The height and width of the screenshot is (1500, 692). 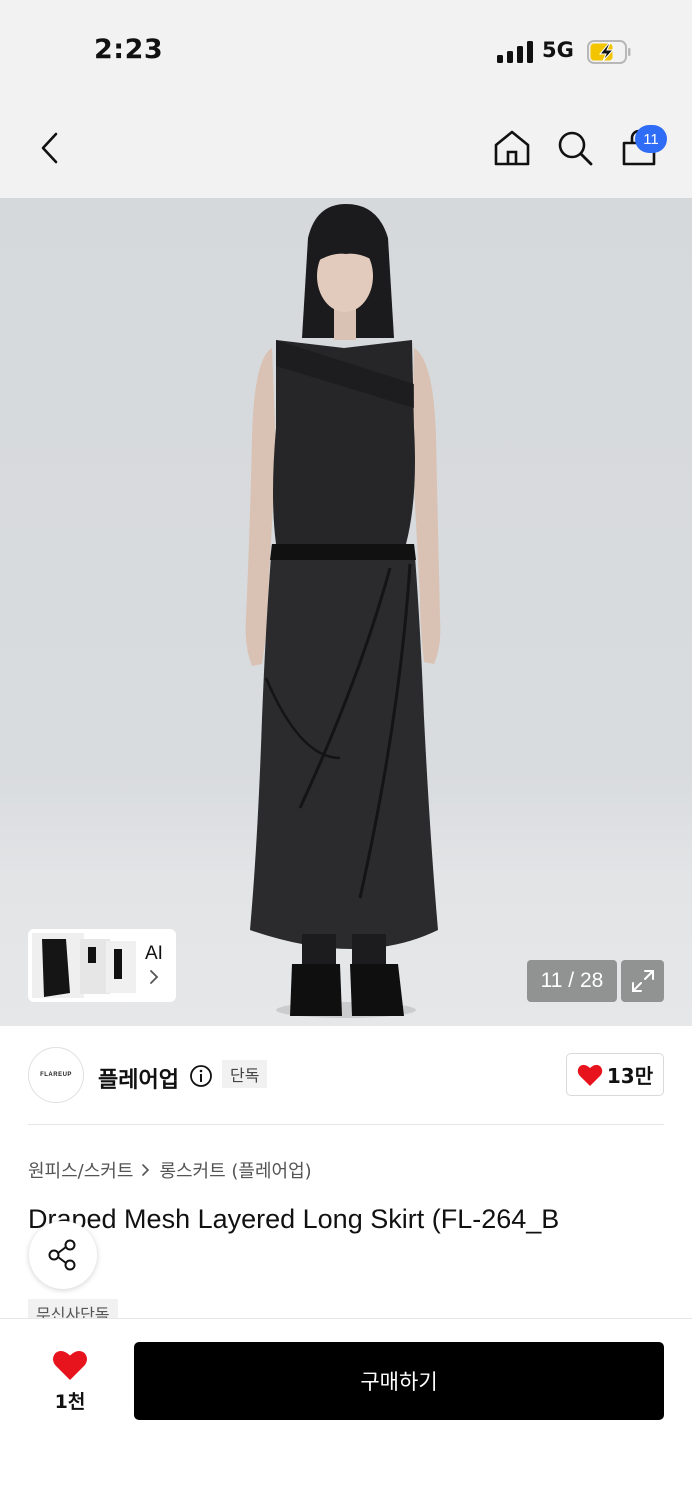 What do you see at coordinates (129, 49) in the screenshot?
I see `status-time: 2:23` at bounding box center [129, 49].